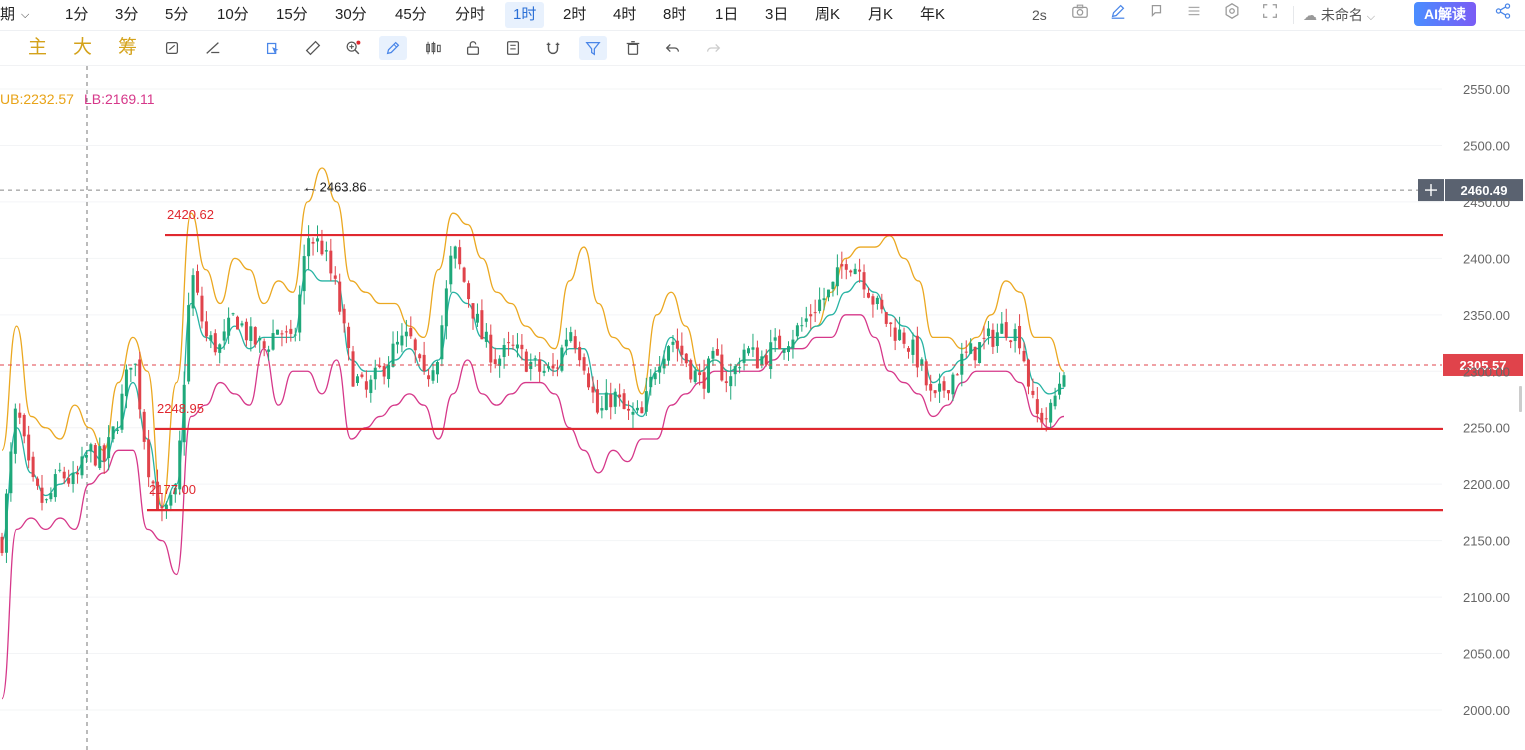 This screenshot has width=1525, height=750. Describe the element at coordinates (1486, 258) in the screenshot. I see `y-tick-label: 2400.00` at that location.